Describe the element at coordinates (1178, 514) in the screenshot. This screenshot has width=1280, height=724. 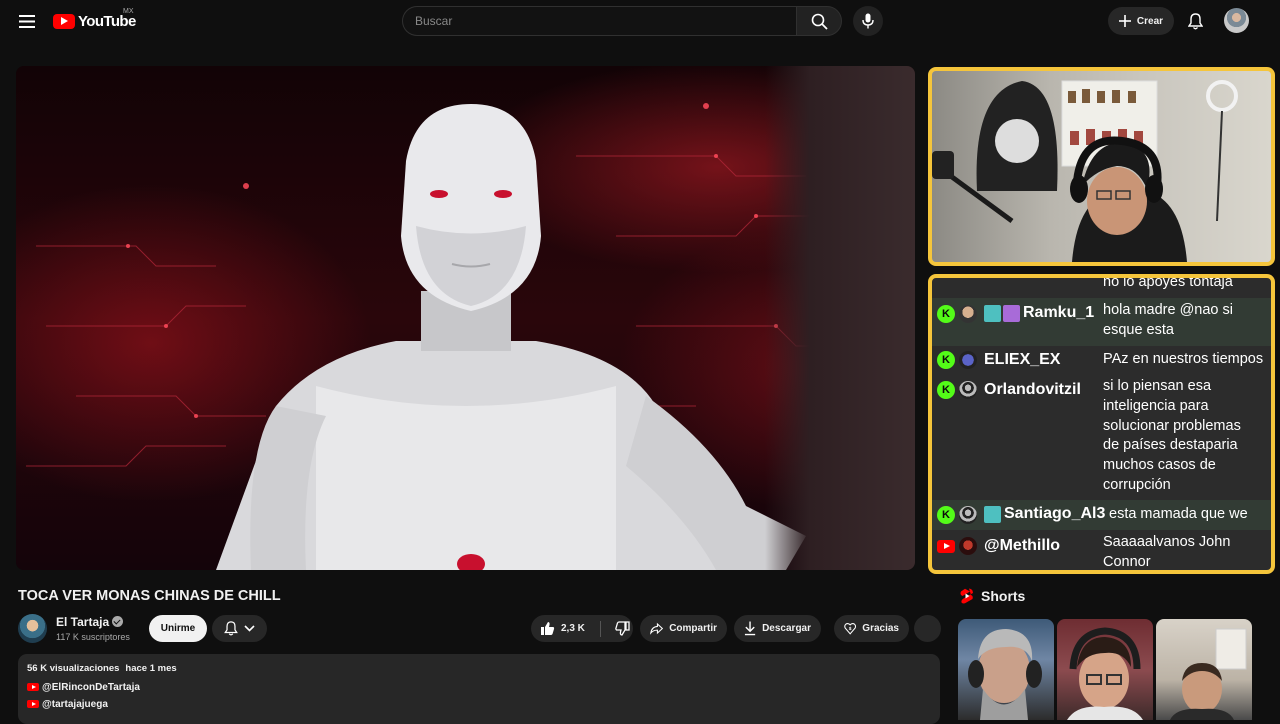
I see `chat-message-line: esta mamada que we` at that location.